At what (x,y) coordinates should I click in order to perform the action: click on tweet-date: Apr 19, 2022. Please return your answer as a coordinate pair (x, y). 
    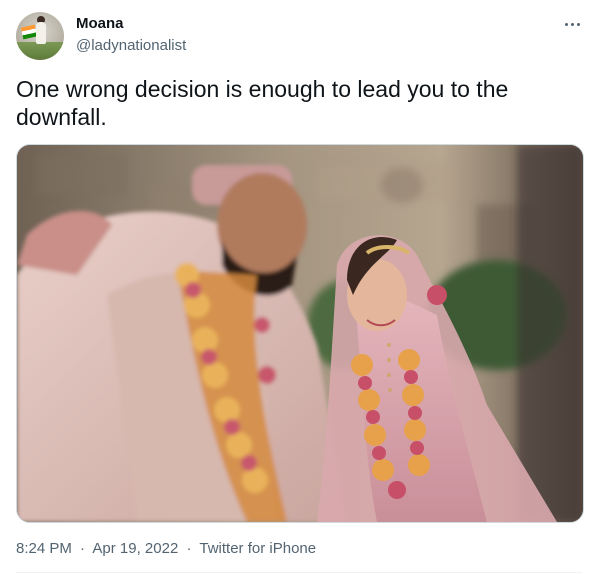
    Looking at the image, I should click on (135, 548).